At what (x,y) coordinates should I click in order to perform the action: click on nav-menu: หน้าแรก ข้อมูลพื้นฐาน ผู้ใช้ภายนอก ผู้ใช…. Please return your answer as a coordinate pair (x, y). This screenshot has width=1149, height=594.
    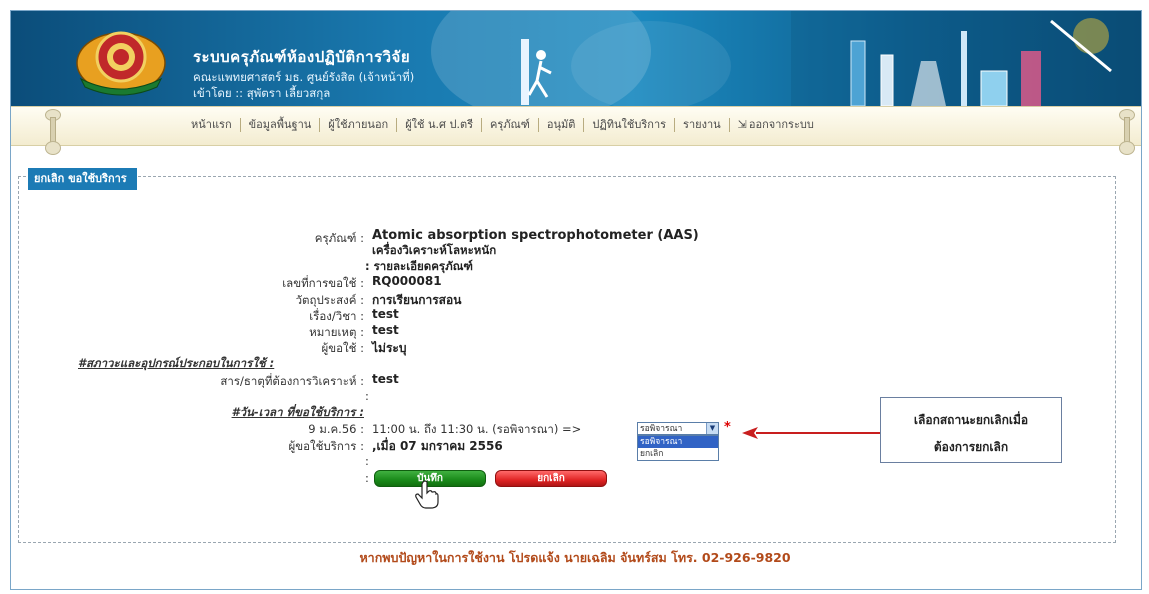
    Looking at the image, I should click on (502, 125).